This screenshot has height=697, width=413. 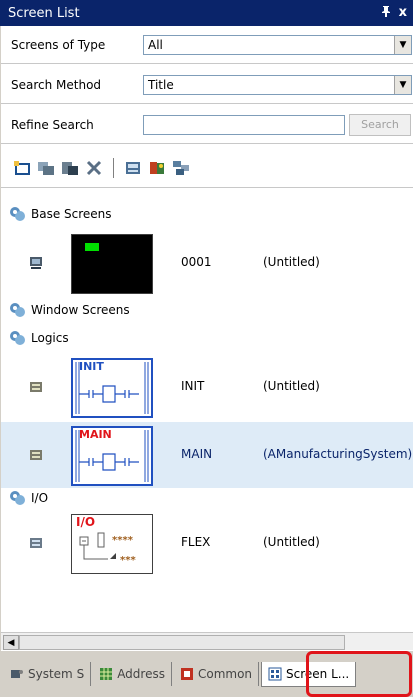 What do you see at coordinates (207, 168) in the screenshot?
I see `toolbar` at bounding box center [207, 168].